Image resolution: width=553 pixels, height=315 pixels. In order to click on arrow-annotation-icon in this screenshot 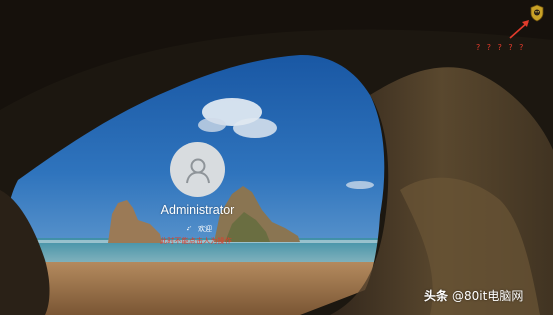, I will do `click(519, 29)`.